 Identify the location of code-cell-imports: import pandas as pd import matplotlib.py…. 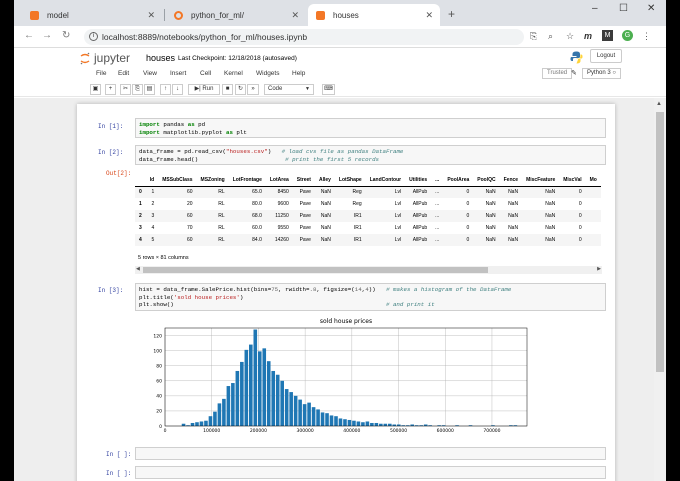
(370, 128).